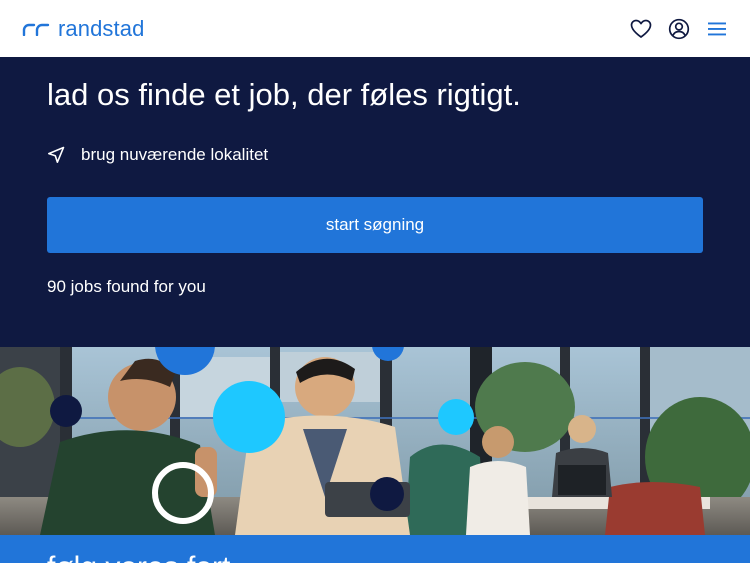 The width and height of the screenshot is (750, 563). What do you see at coordinates (56, 154) in the screenshot?
I see `location-arrow-icon` at bounding box center [56, 154].